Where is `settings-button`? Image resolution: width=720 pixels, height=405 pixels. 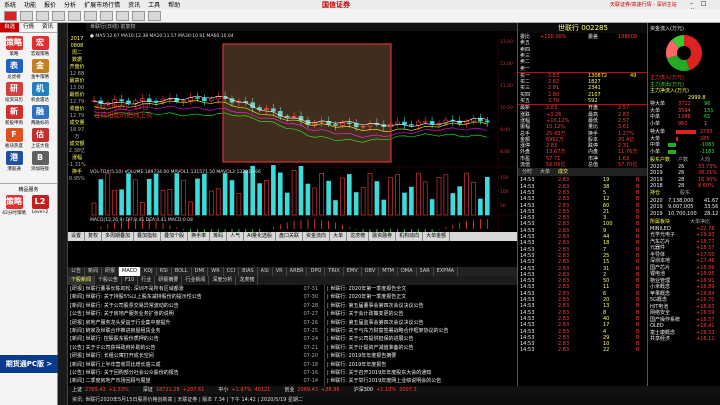 settings-button is located at coordinates (154, 15).